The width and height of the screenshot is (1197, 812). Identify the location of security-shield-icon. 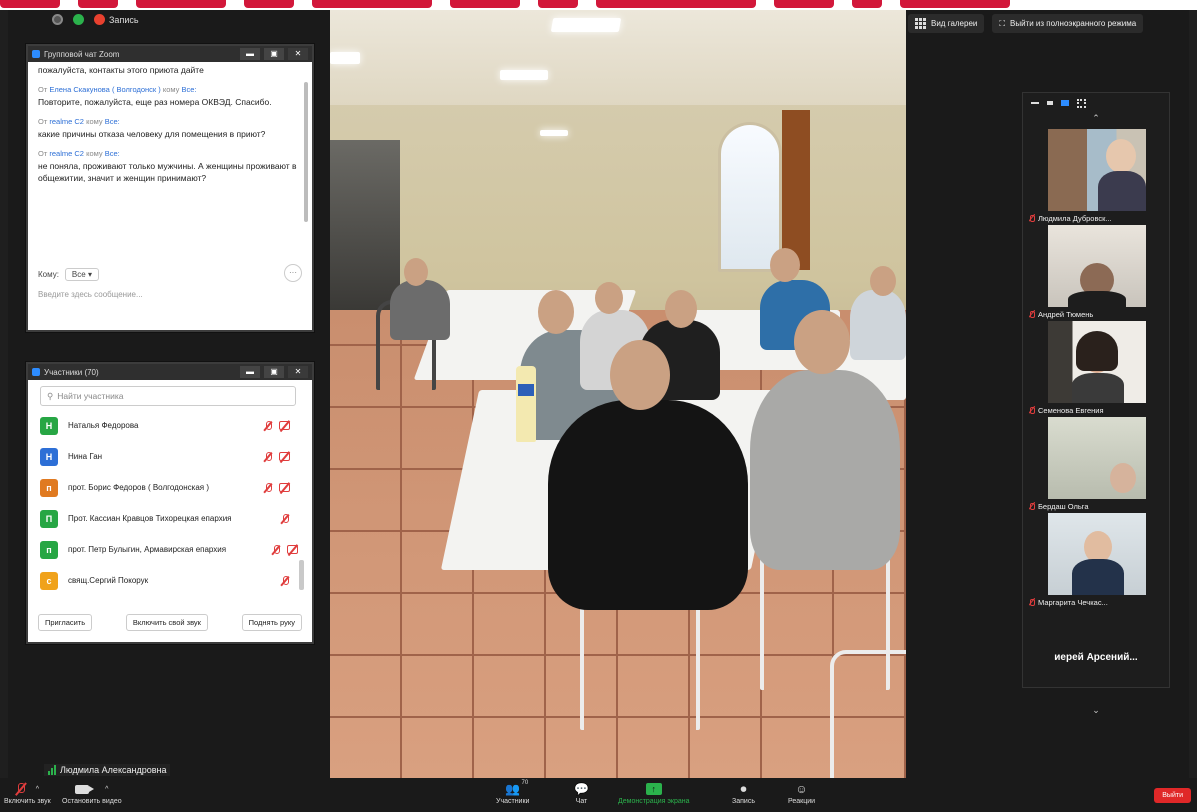
(78, 19).